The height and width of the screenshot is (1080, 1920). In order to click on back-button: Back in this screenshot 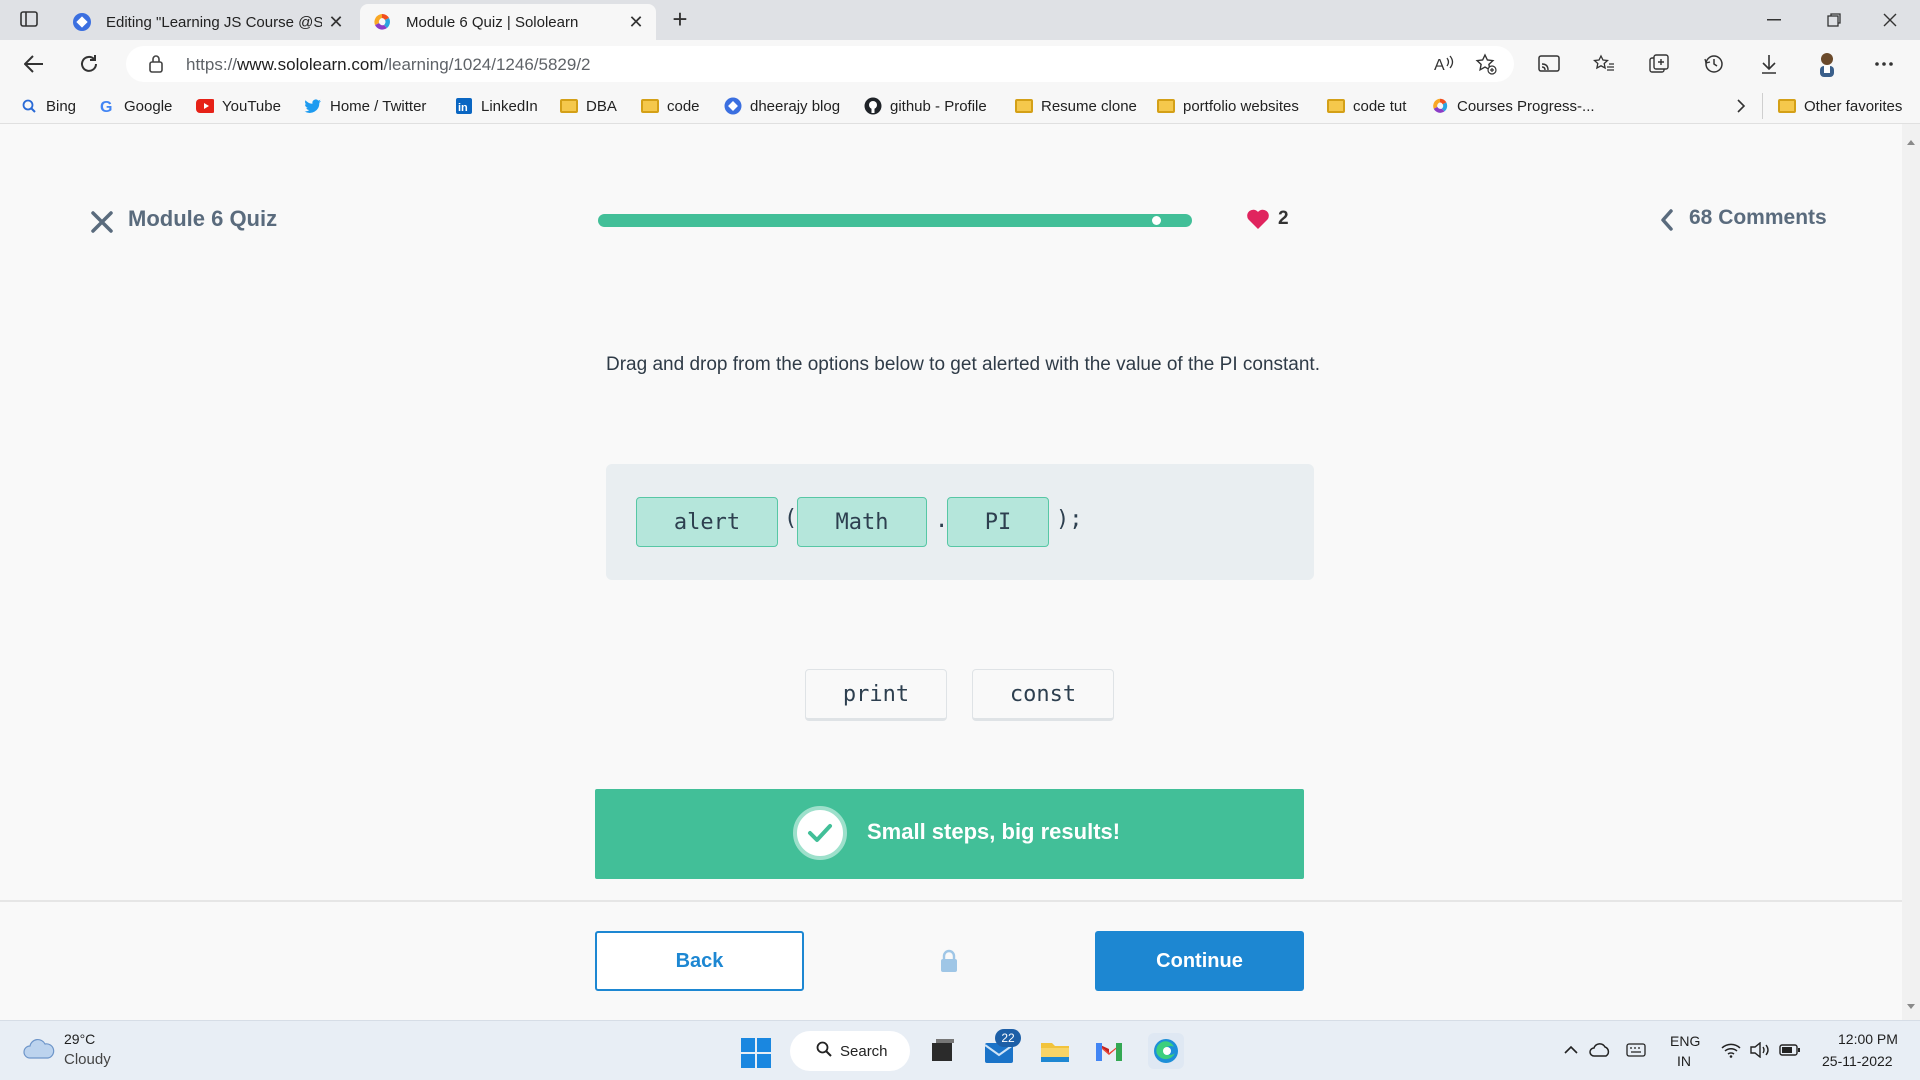, I will do `click(699, 961)`.